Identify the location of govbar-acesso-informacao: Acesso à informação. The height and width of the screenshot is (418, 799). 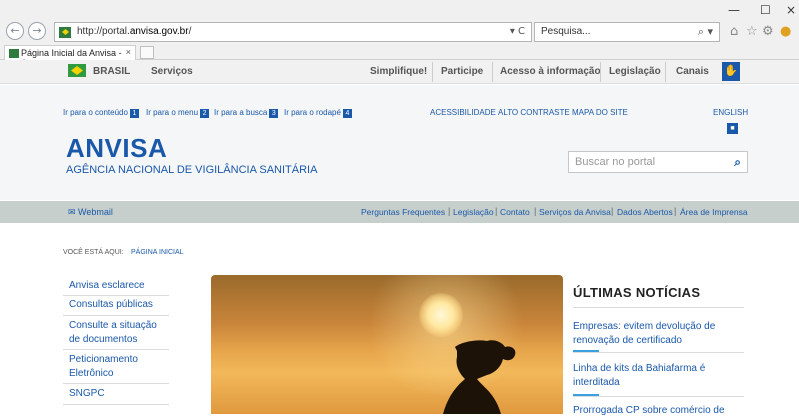
(550, 71).